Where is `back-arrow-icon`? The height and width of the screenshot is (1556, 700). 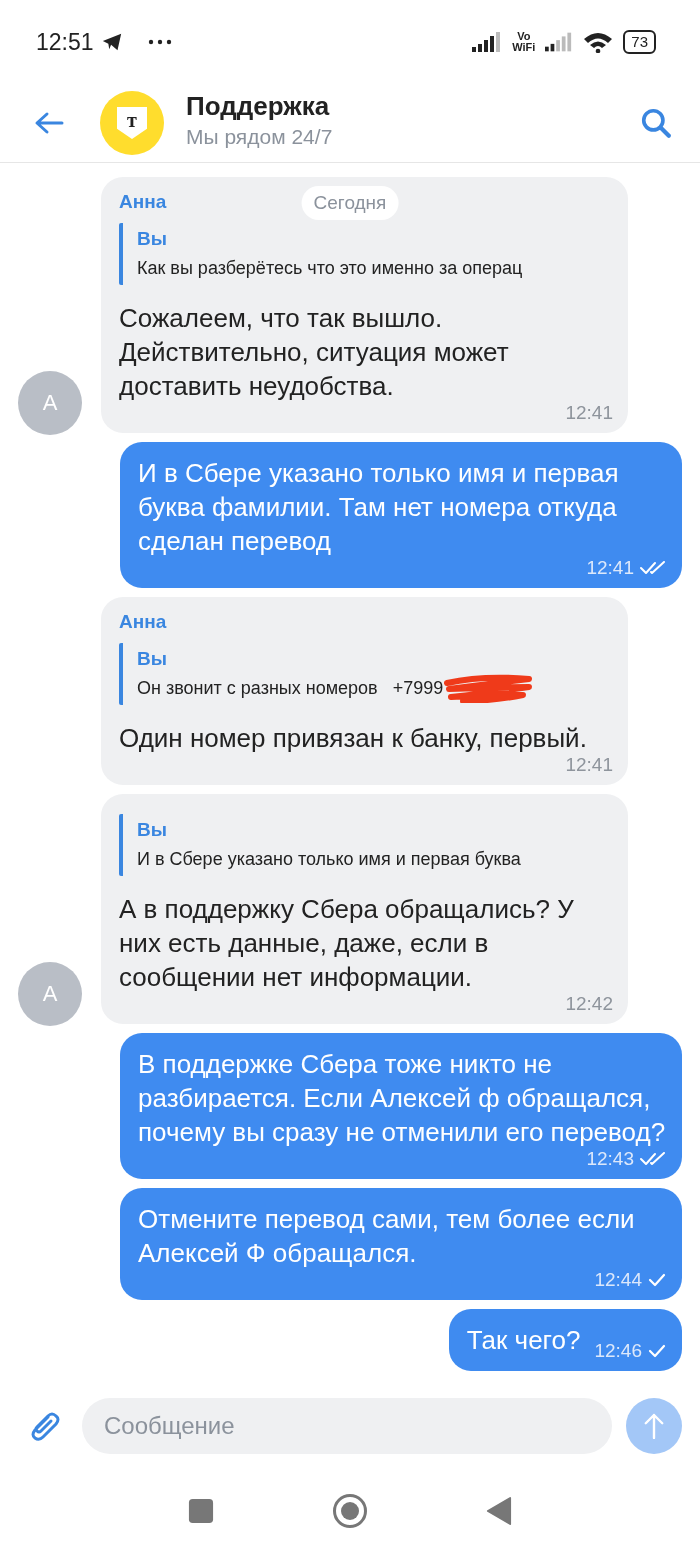
back-arrow-icon is located at coordinates (49, 123).